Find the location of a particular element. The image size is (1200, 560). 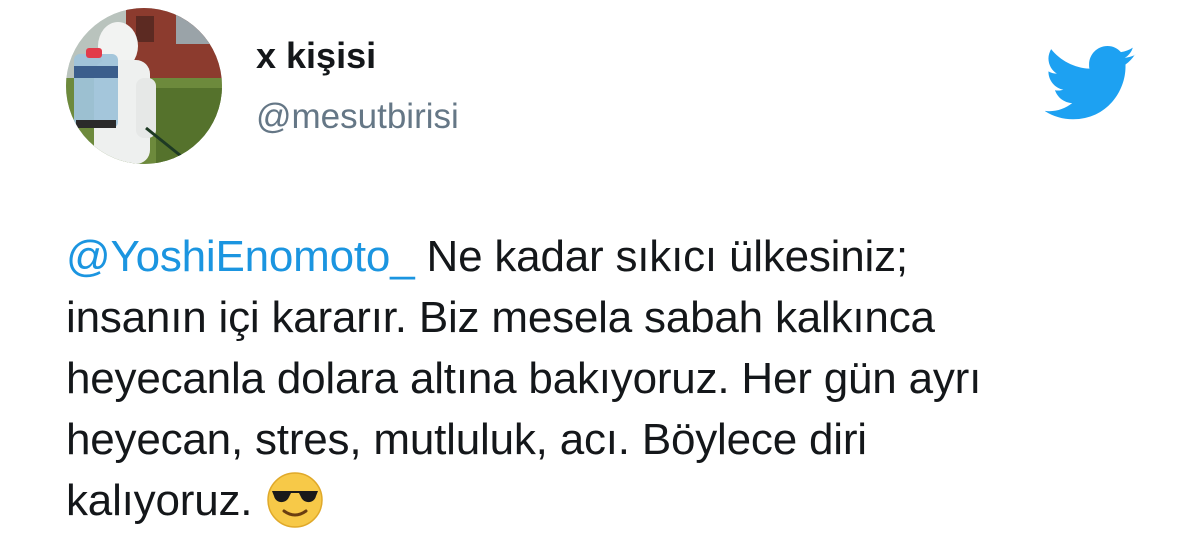

twitter-bird-icon is located at coordinates (1090, 84).